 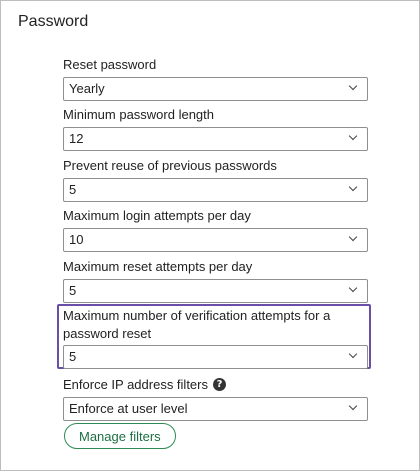 I want to click on field-label: Minimum password length, so click(x=139, y=114).